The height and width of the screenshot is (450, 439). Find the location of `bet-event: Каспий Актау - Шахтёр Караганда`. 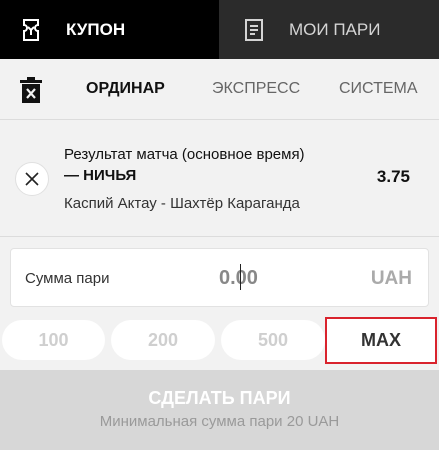

bet-event: Каспий Актау - Шахтёр Караганда is located at coordinates (182, 203).